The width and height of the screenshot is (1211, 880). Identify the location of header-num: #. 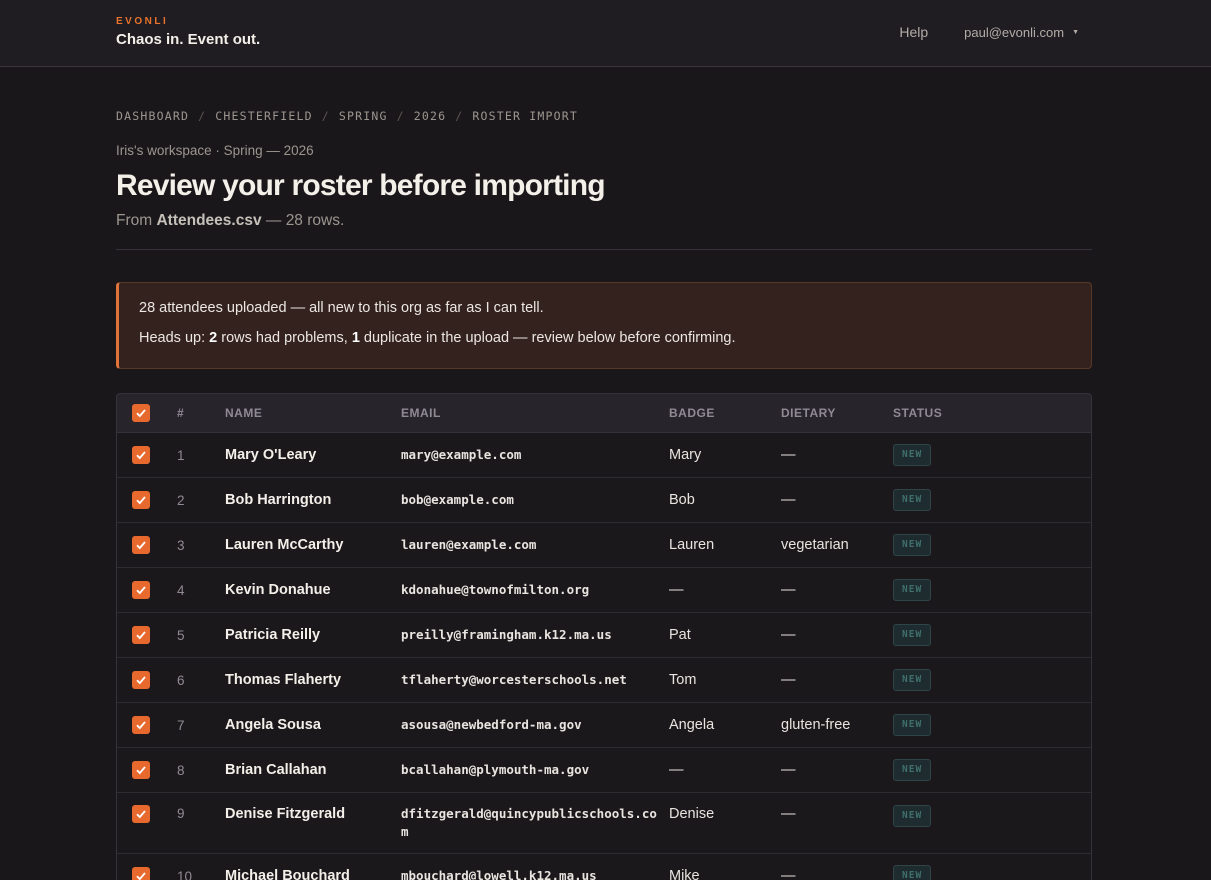
(181, 413).